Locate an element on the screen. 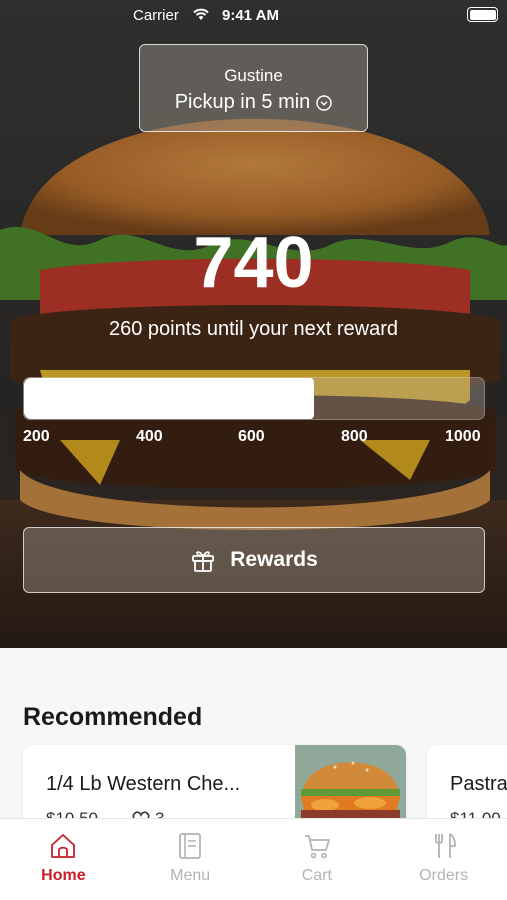  tab-label: Home is located at coordinates (63, 875).